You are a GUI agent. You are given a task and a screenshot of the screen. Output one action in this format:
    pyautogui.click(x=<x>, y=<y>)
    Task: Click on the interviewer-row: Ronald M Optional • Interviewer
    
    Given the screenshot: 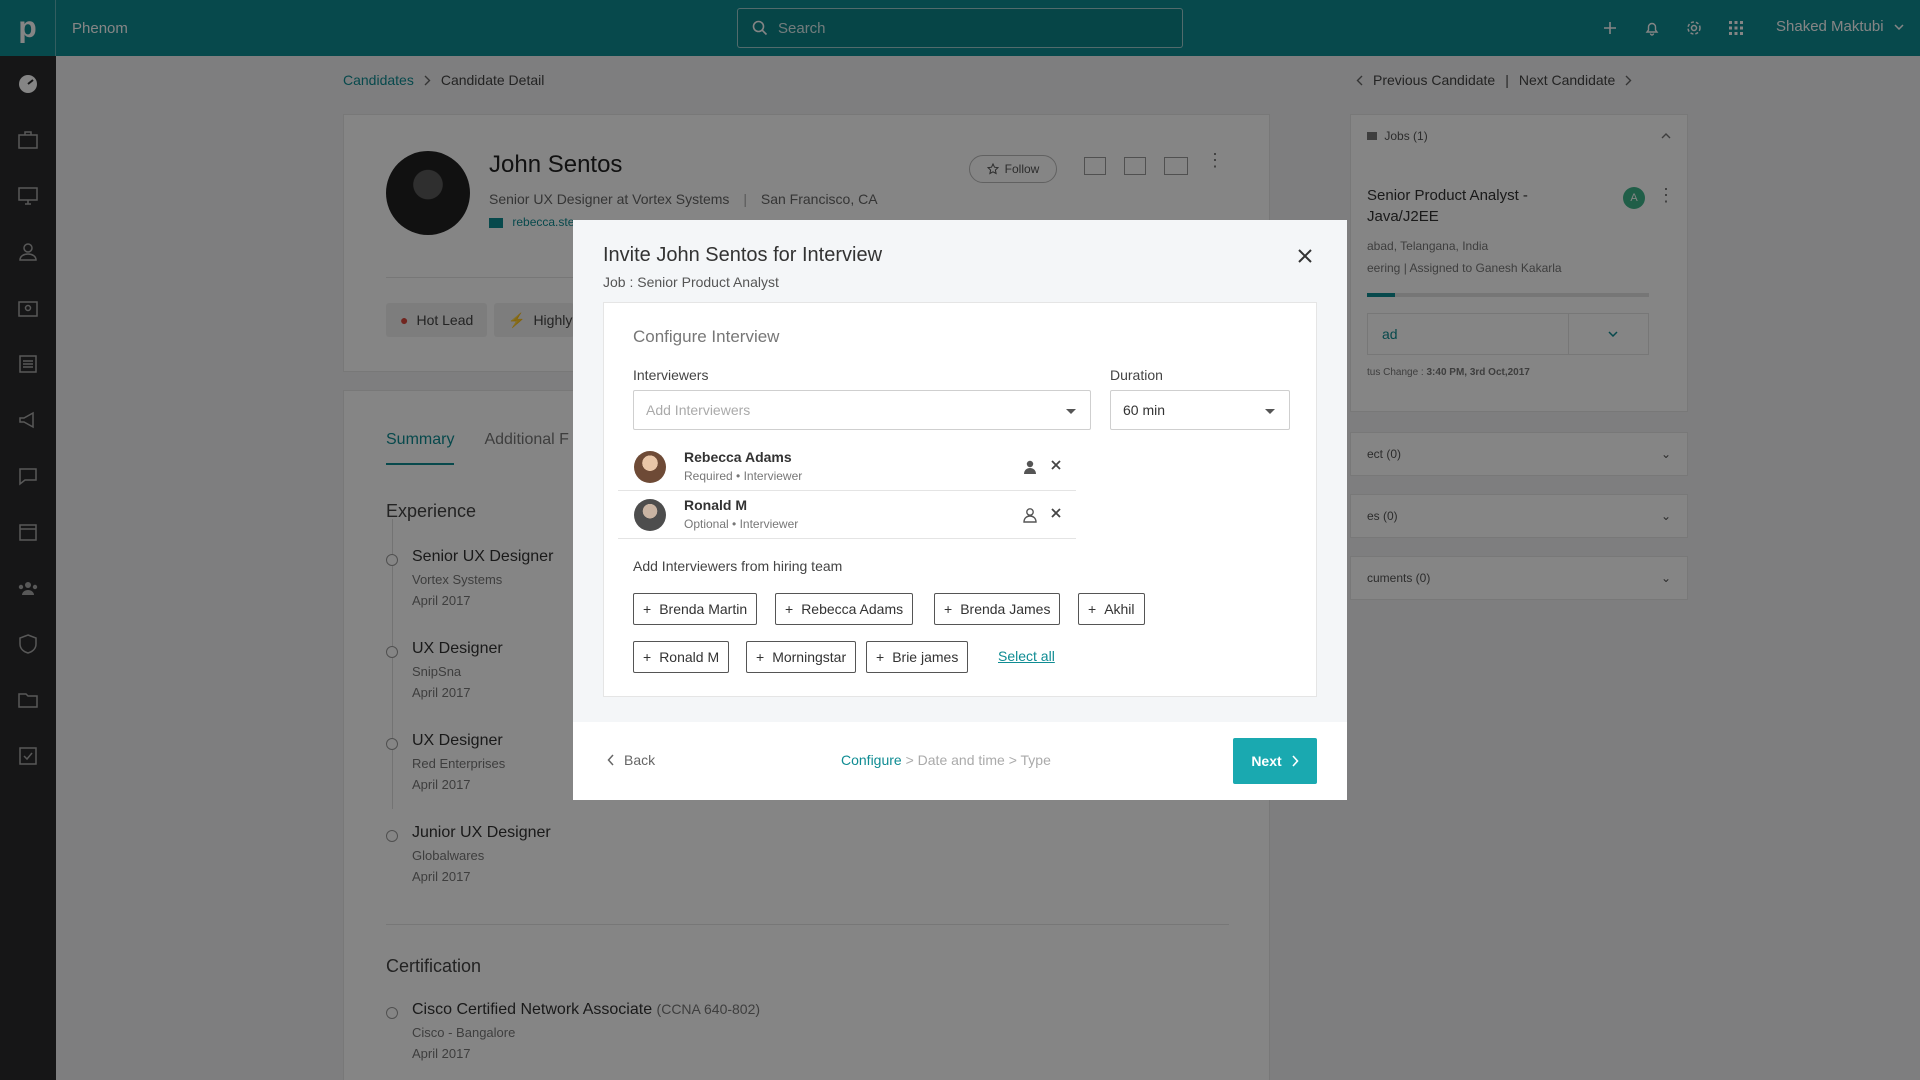 What is the action you would take?
    pyautogui.click(x=847, y=515)
    